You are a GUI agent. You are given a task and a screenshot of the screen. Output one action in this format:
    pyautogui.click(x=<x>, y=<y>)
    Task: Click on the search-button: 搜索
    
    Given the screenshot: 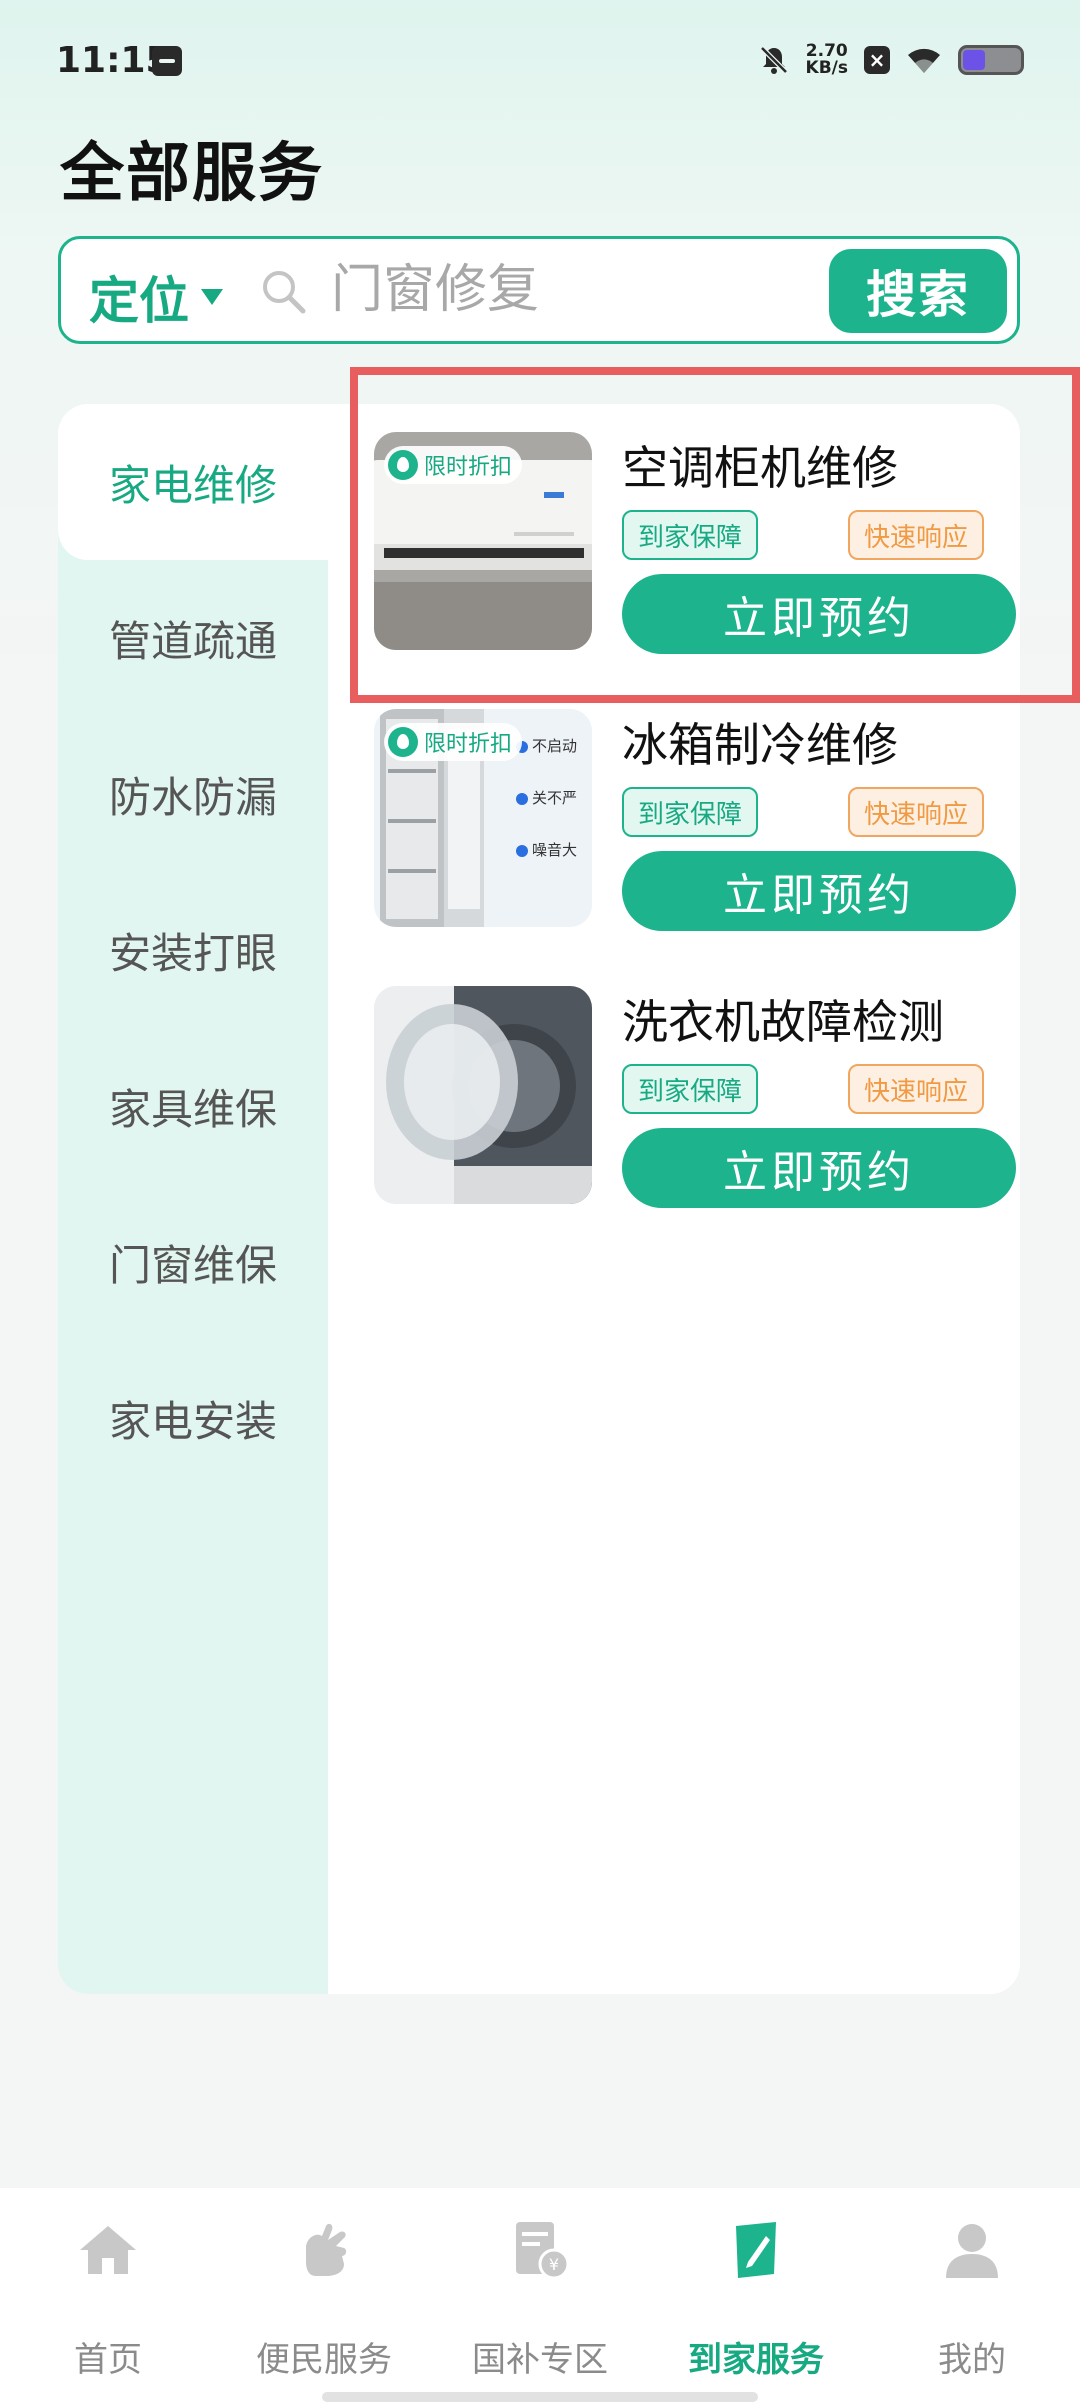 What is the action you would take?
    pyautogui.click(x=918, y=291)
    